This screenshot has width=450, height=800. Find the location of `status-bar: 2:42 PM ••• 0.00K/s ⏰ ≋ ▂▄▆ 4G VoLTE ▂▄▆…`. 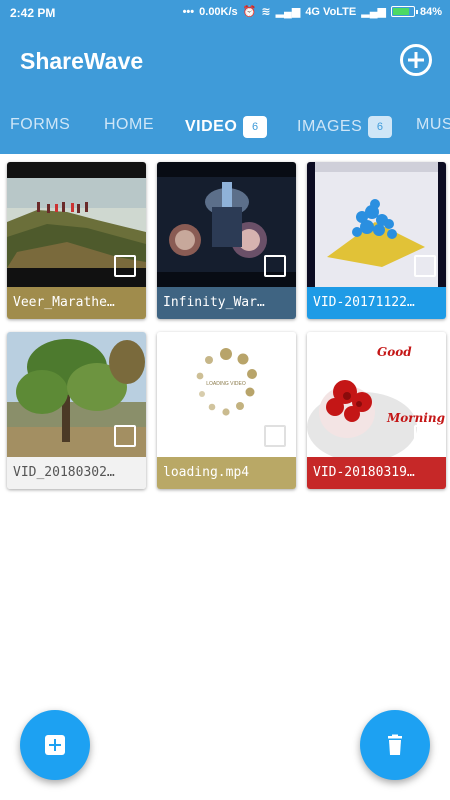

status-bar: 2:42 PM ••• 0.00K/s ⏰ ≋ ▂▄▆ 4G VoLTE ▂▄▆… is located at coordinates (225, 13).